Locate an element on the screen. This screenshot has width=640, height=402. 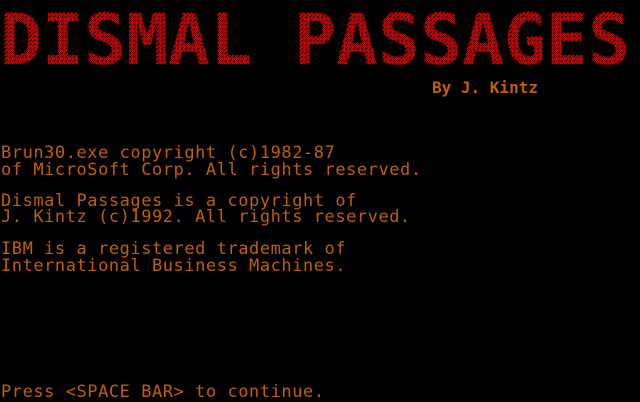
credit-line-2: of MicroSoft Corp. All rights reserved. is located at coordinates (211, 170).